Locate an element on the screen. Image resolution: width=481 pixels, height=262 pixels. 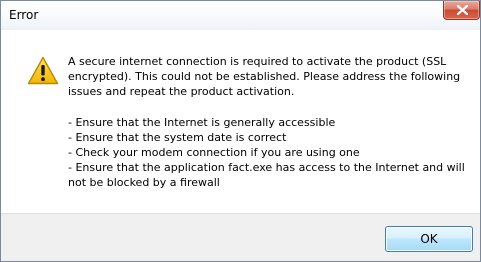
close-button is located at coordinates (461, 10).